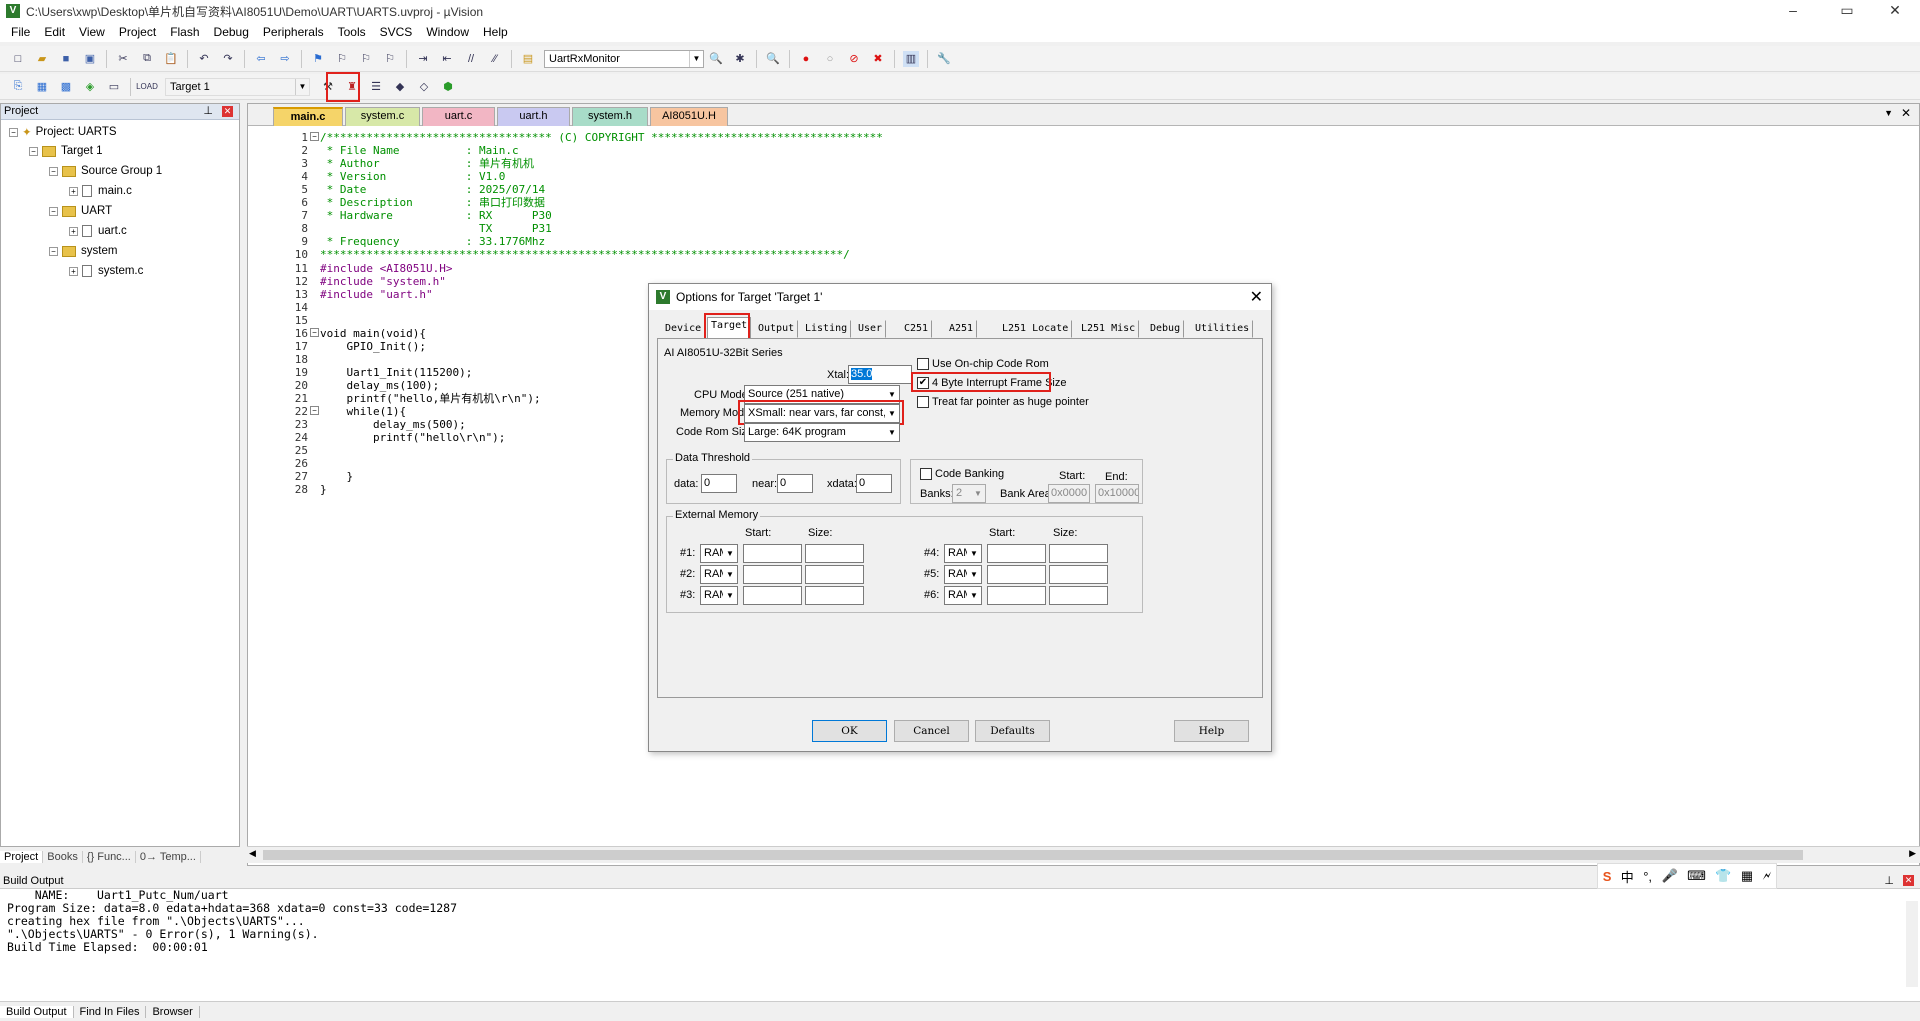 This screenshot has height=1021, width=1920. I want to click on manage-project-items-icon: ☰, so click(376, 87).